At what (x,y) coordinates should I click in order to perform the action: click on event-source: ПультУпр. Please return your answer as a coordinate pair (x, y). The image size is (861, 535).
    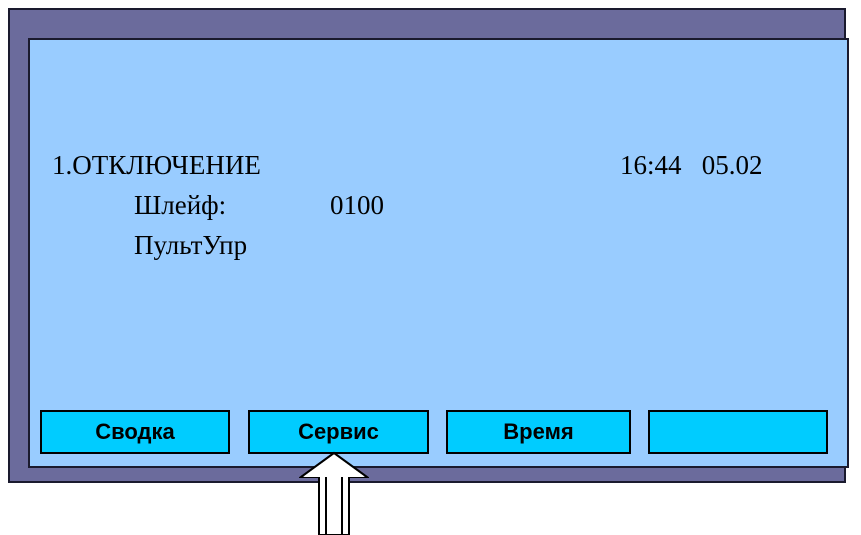
    Looking at the image, I should click on (191, 245).